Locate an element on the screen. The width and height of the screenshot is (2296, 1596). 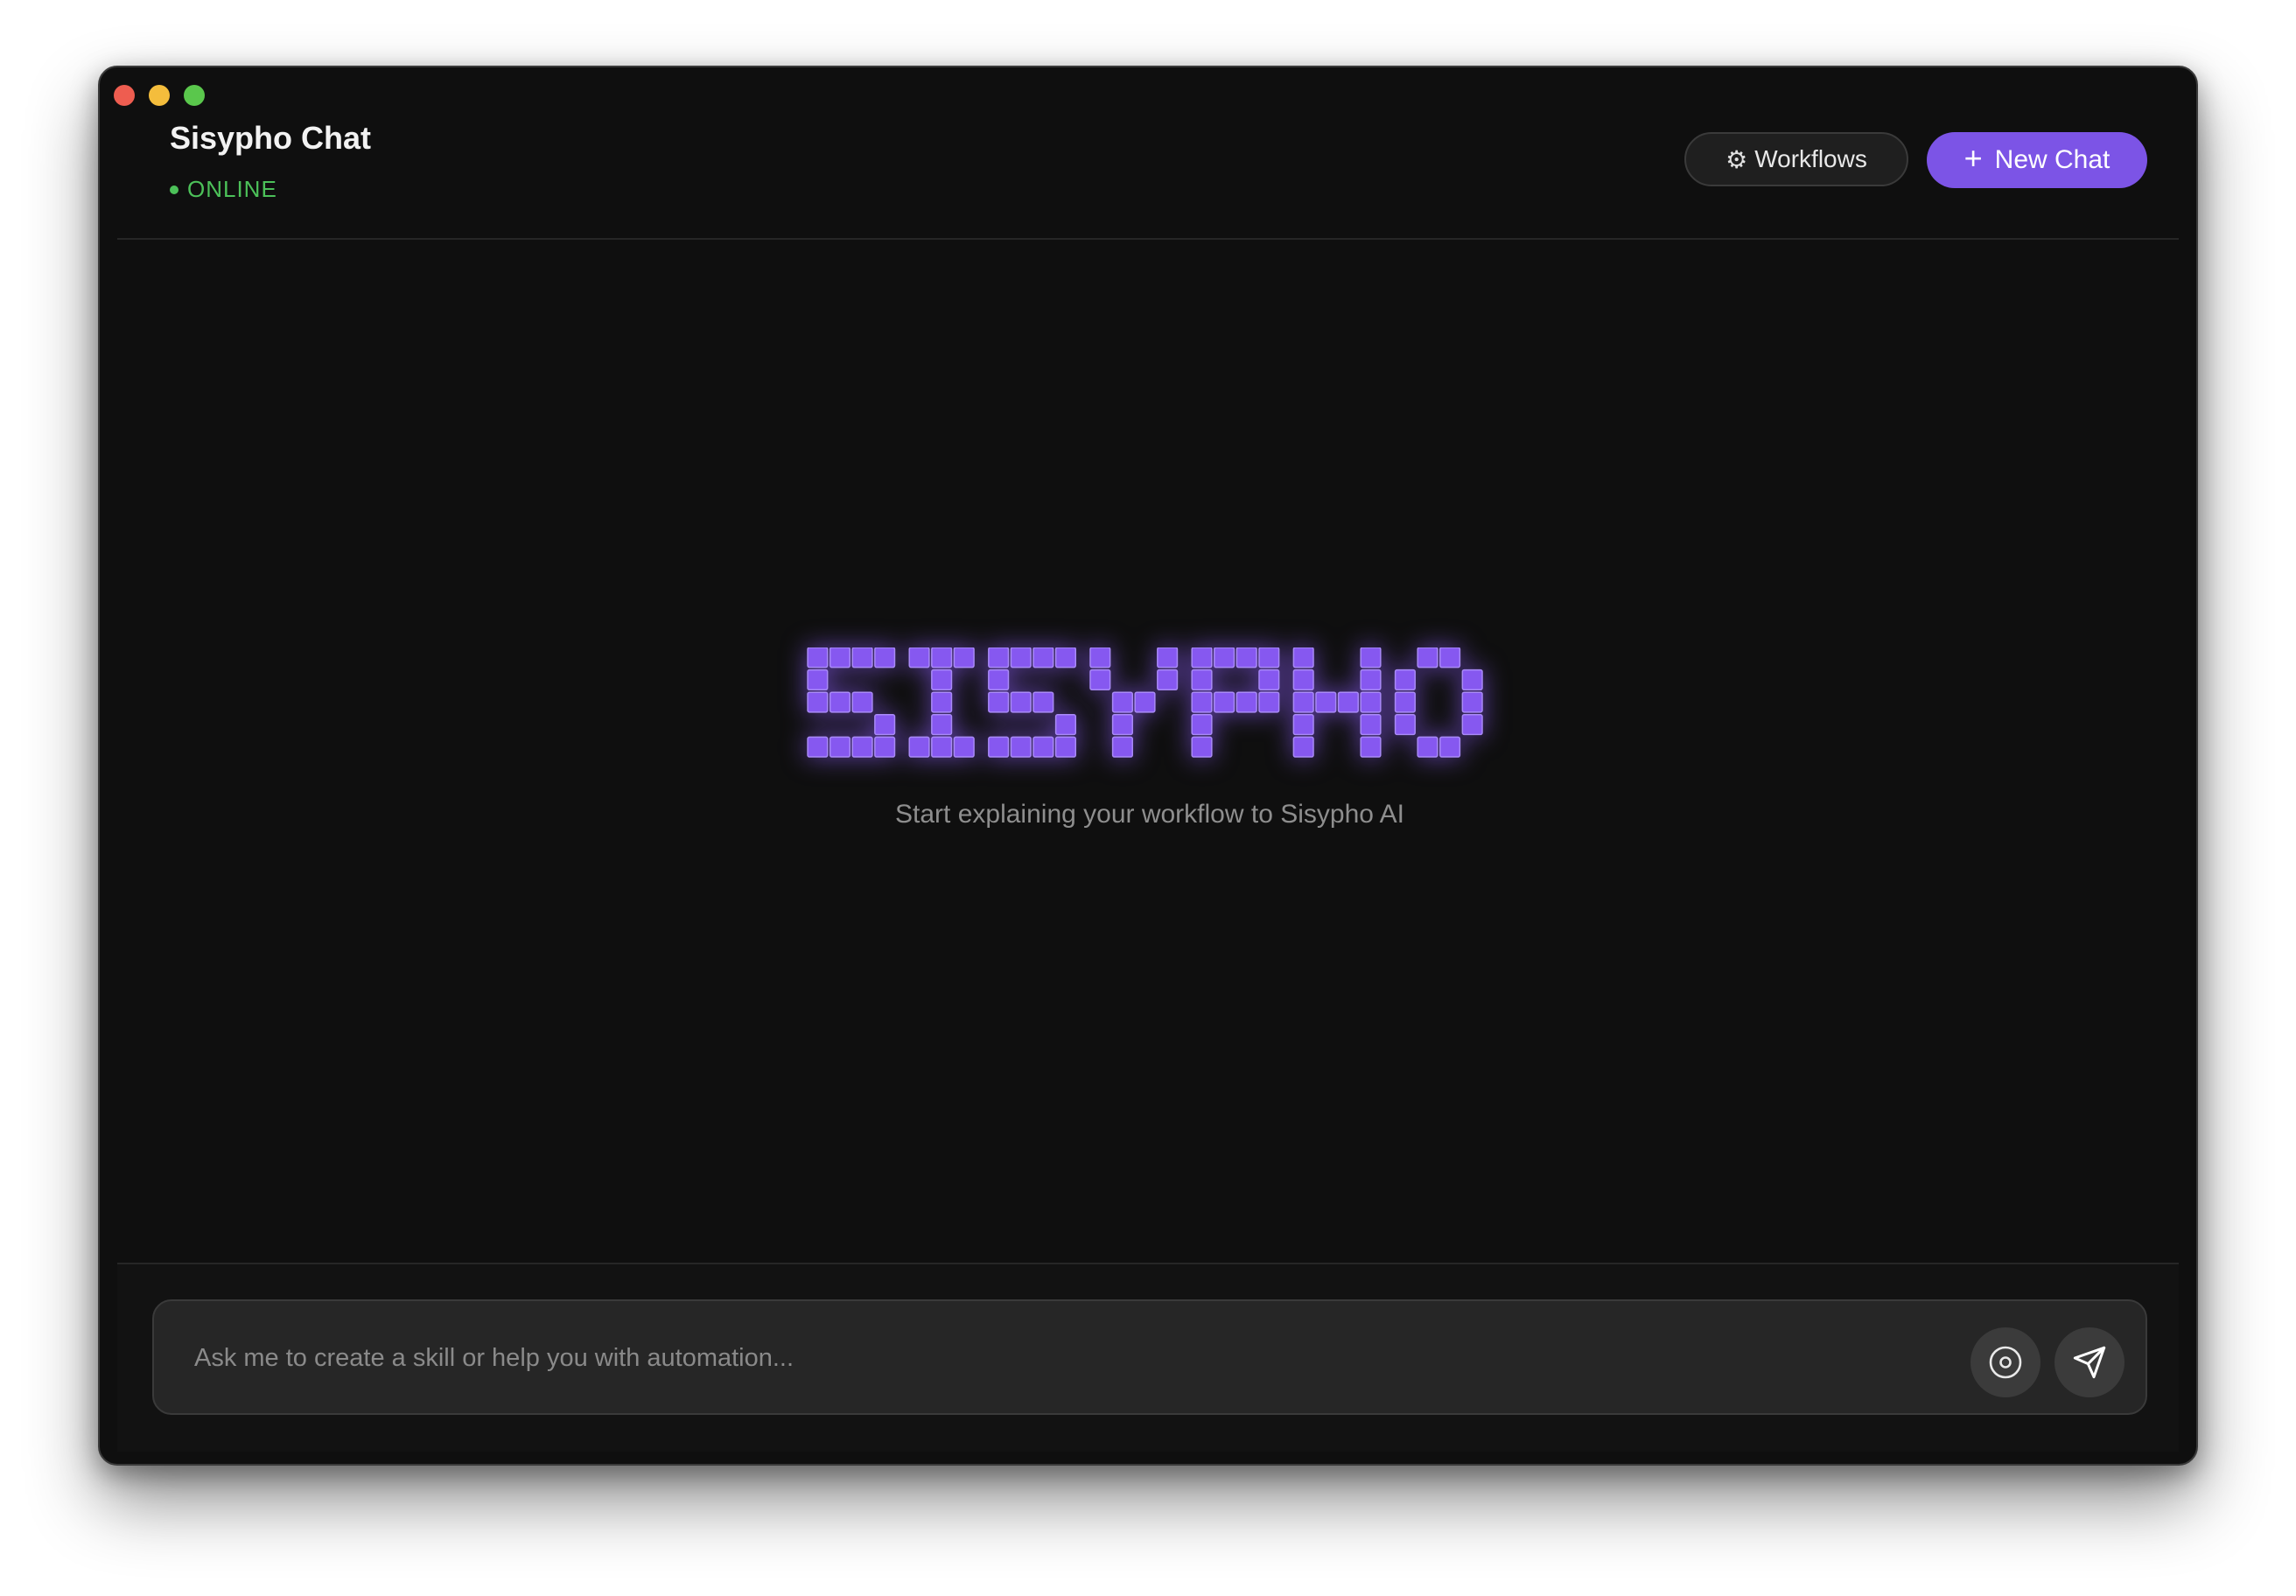
send-icon is located at coordinates (2089, 1362).